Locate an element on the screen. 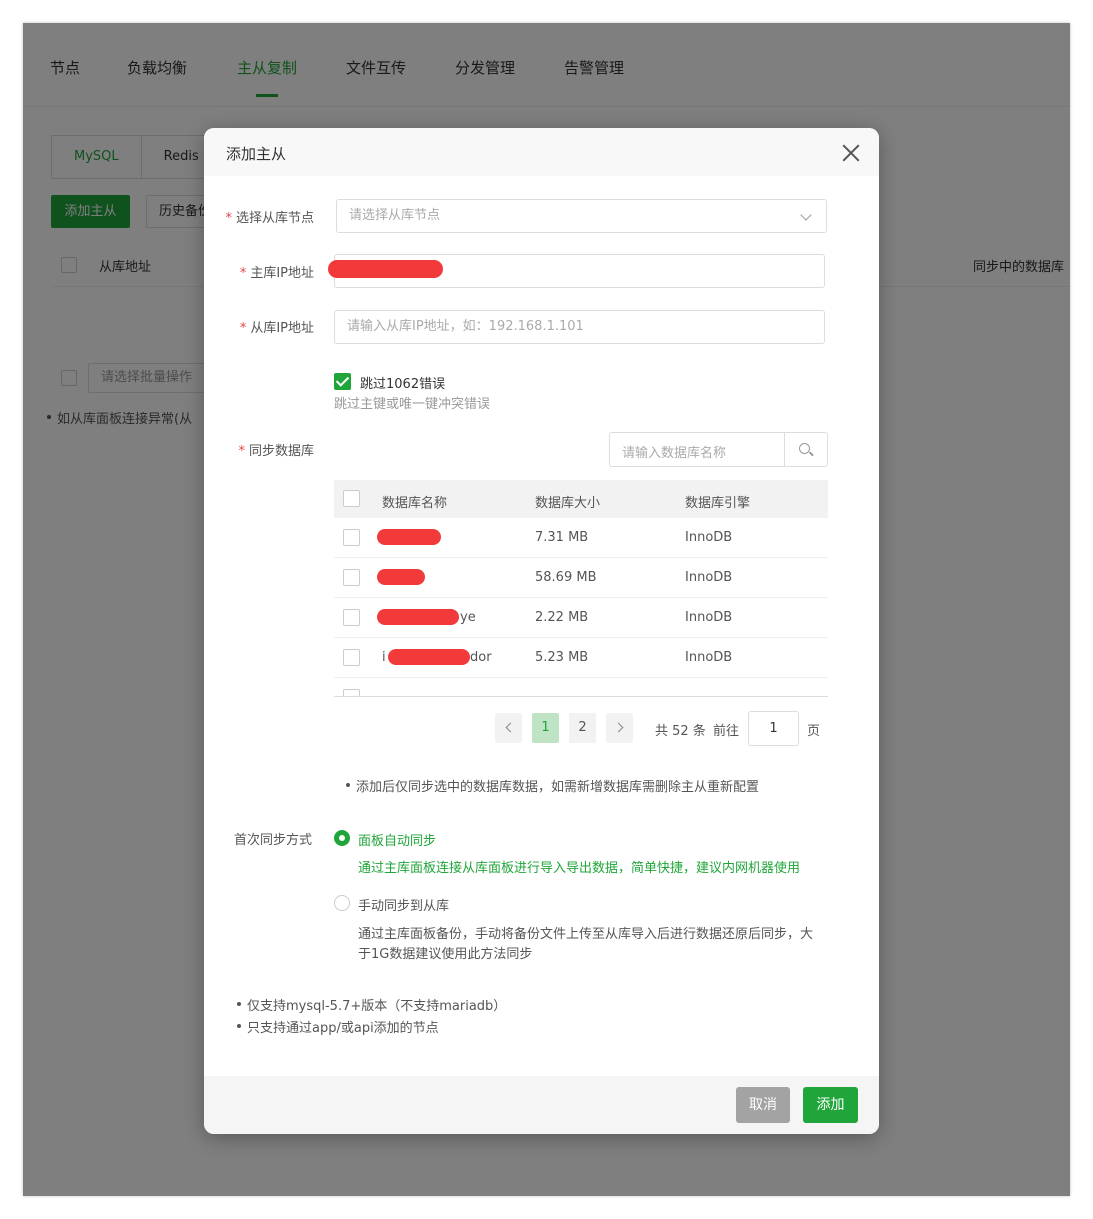 This screenshot has height=1219, width=1093. sync-db-label: * 同步数据库 is located at coordinates (276, 451).